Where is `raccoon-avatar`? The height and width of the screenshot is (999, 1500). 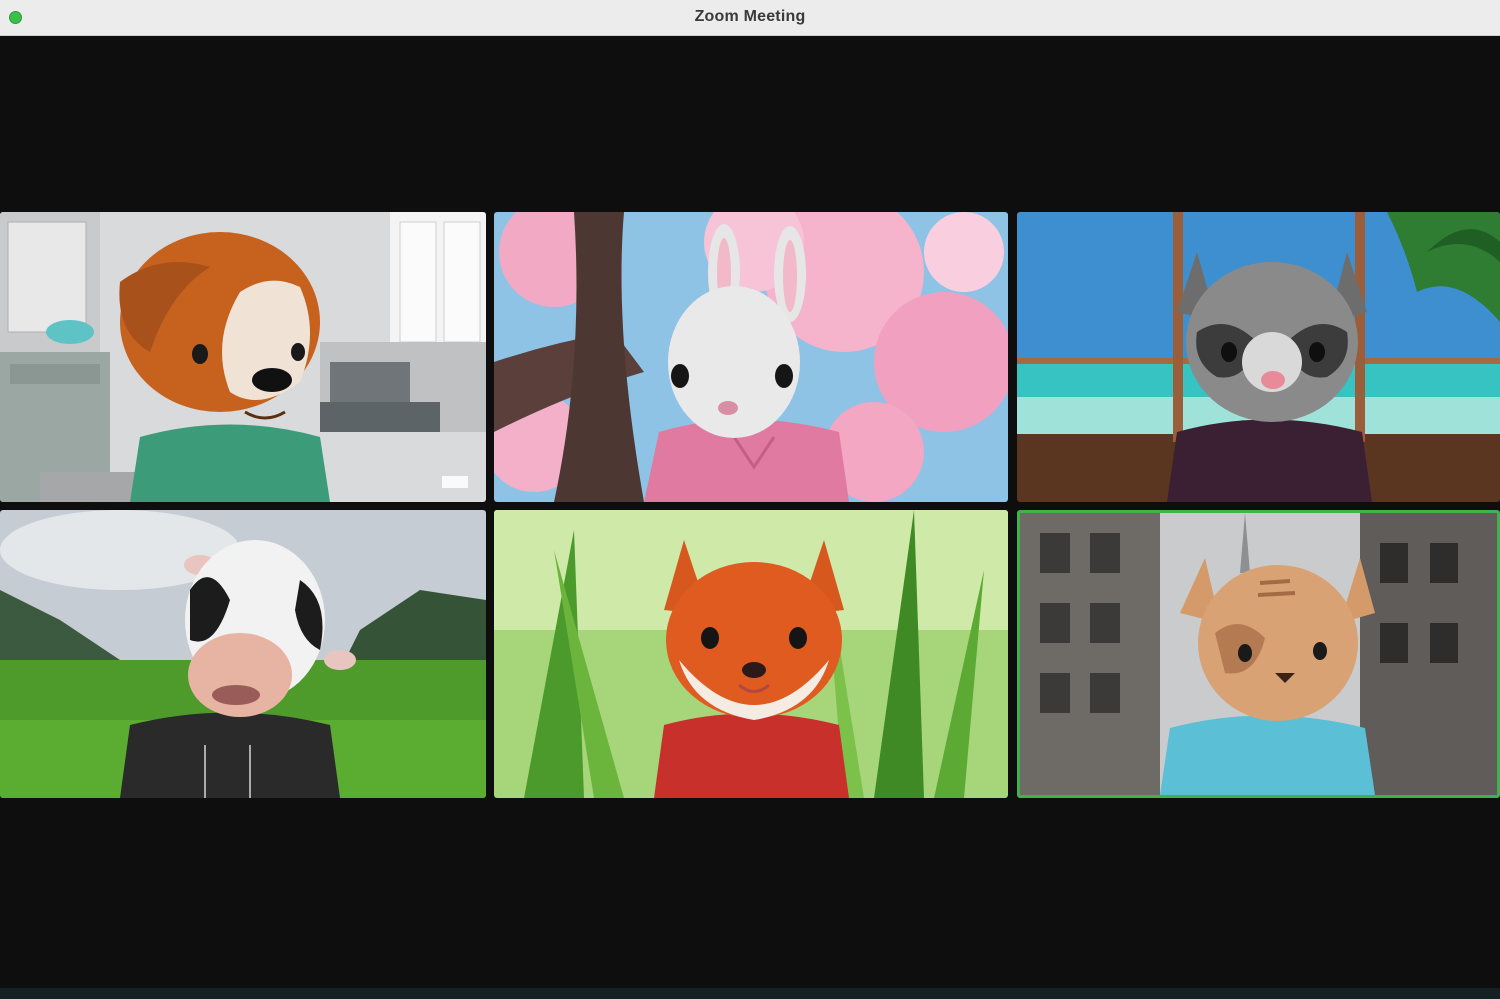
raccoon-avatar is located at coordinates (1258, 357).